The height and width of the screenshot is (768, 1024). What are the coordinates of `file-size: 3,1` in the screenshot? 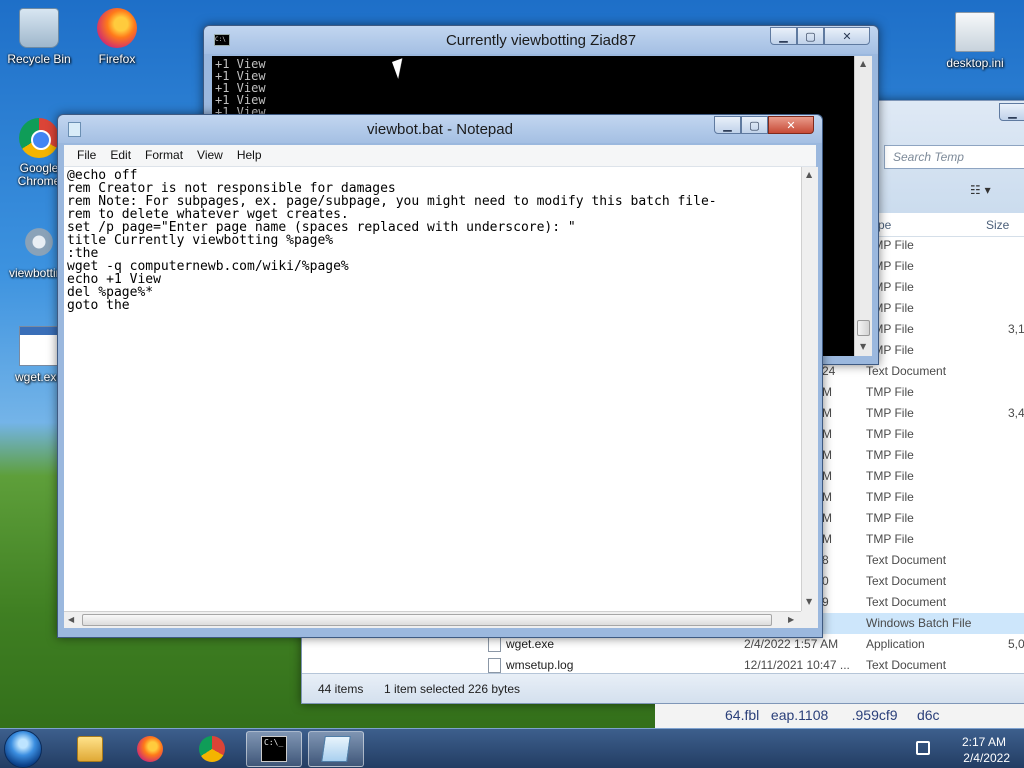 It's located at (1016, 329).